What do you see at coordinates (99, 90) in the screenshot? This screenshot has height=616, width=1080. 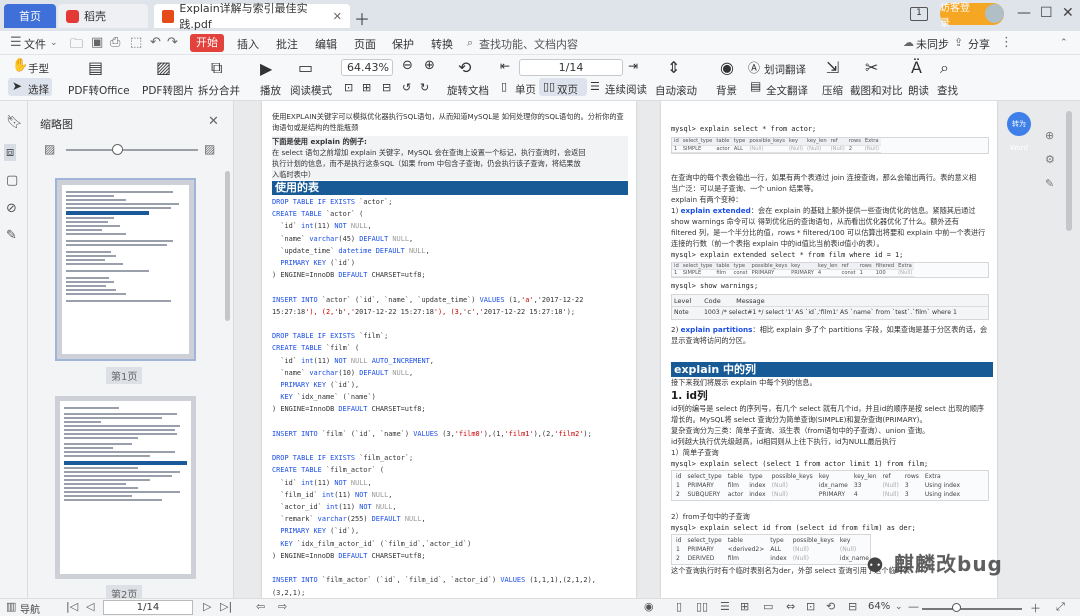 I see `pdf-to-office-button: PDF转Office` at bounding box center [99, 90].